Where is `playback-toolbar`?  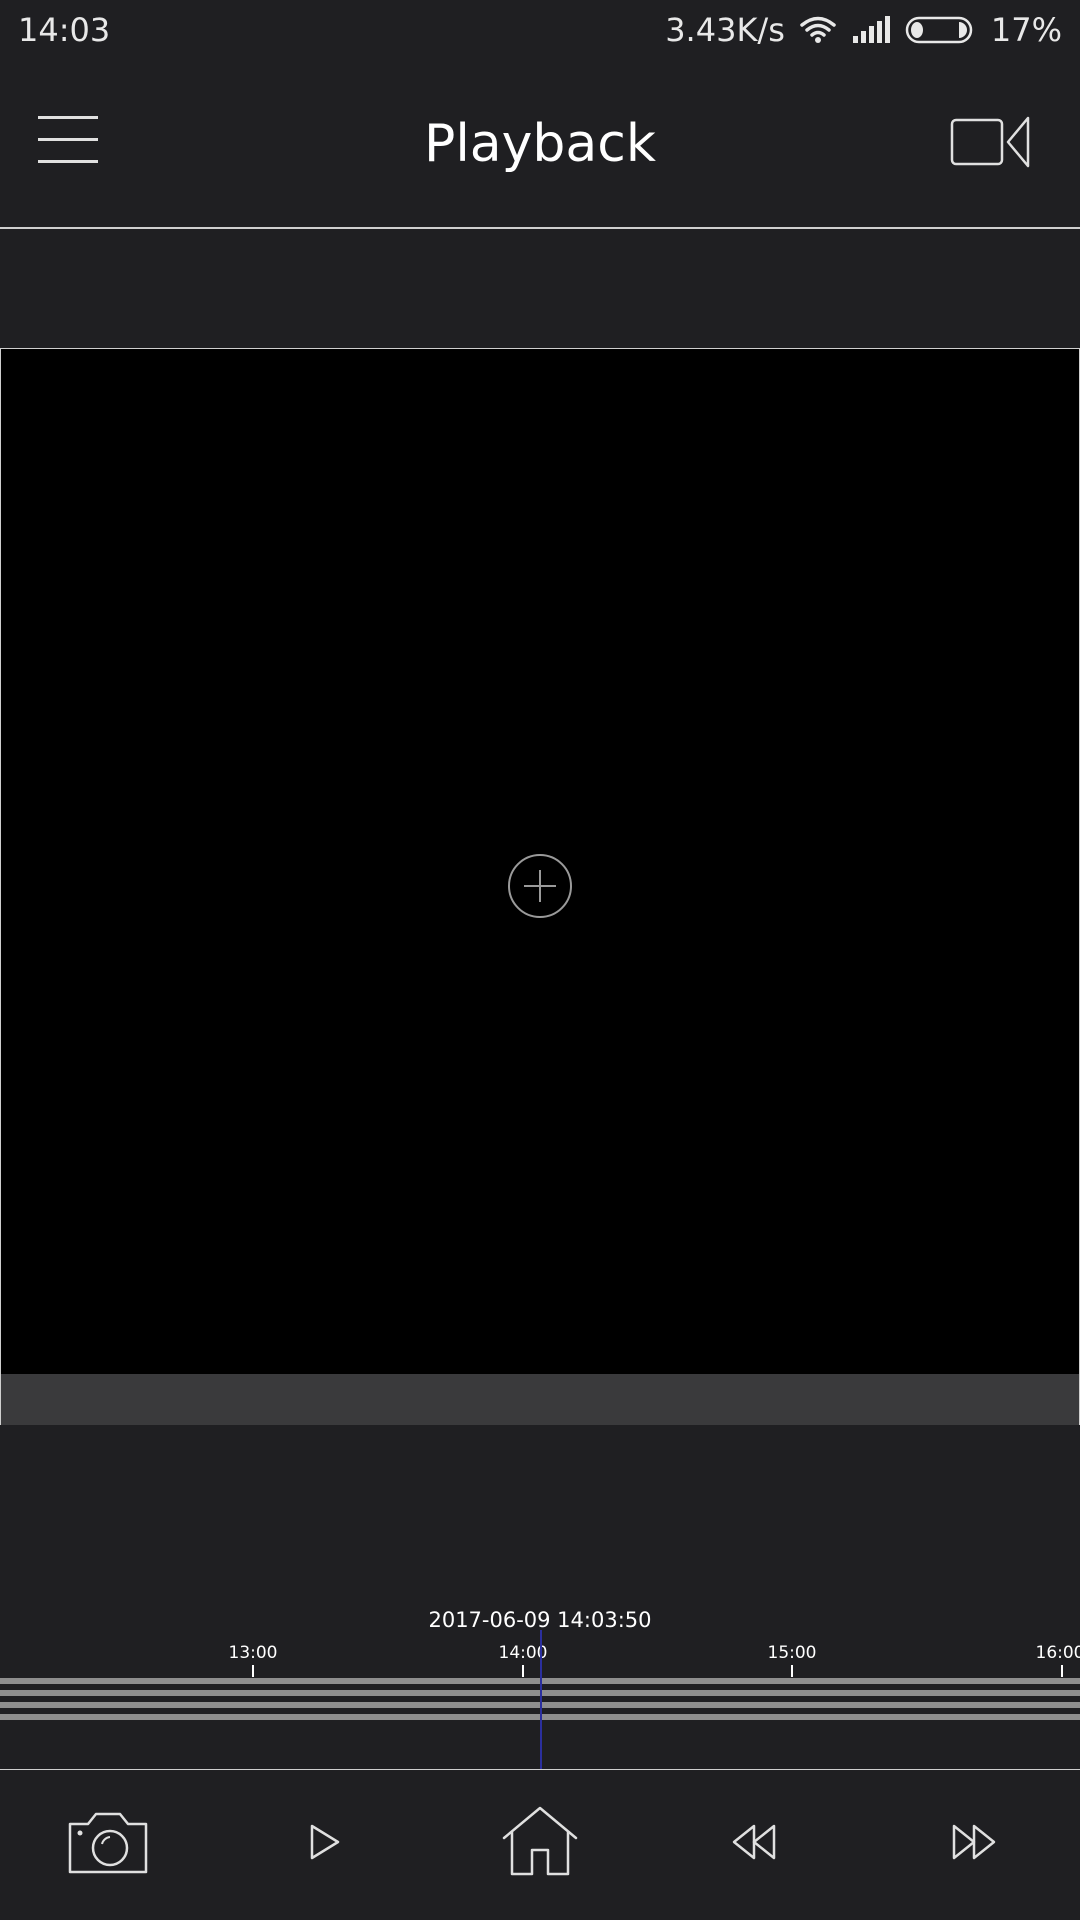
playback-toolbar is located at coordinates (540, 1845).